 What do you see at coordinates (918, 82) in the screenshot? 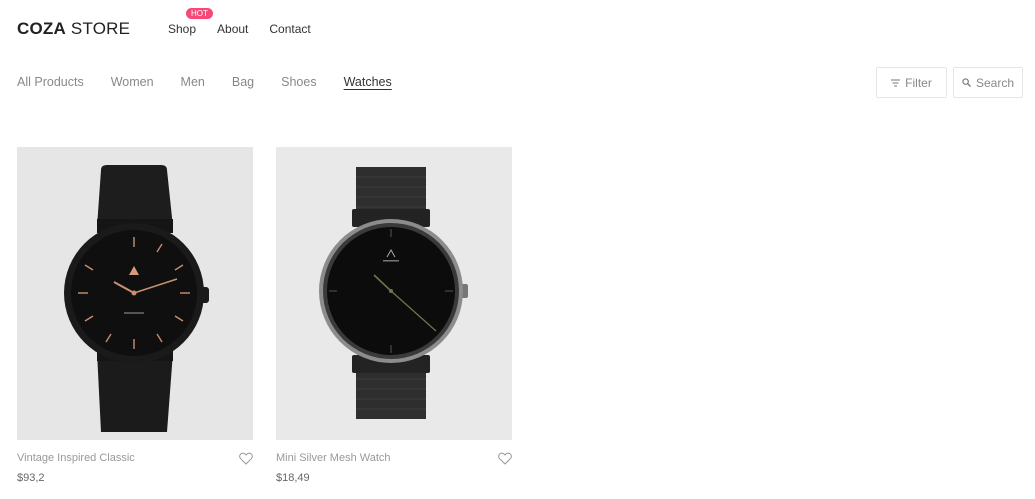
I see `filter-label: Filter` at bounding box center [918, 82].